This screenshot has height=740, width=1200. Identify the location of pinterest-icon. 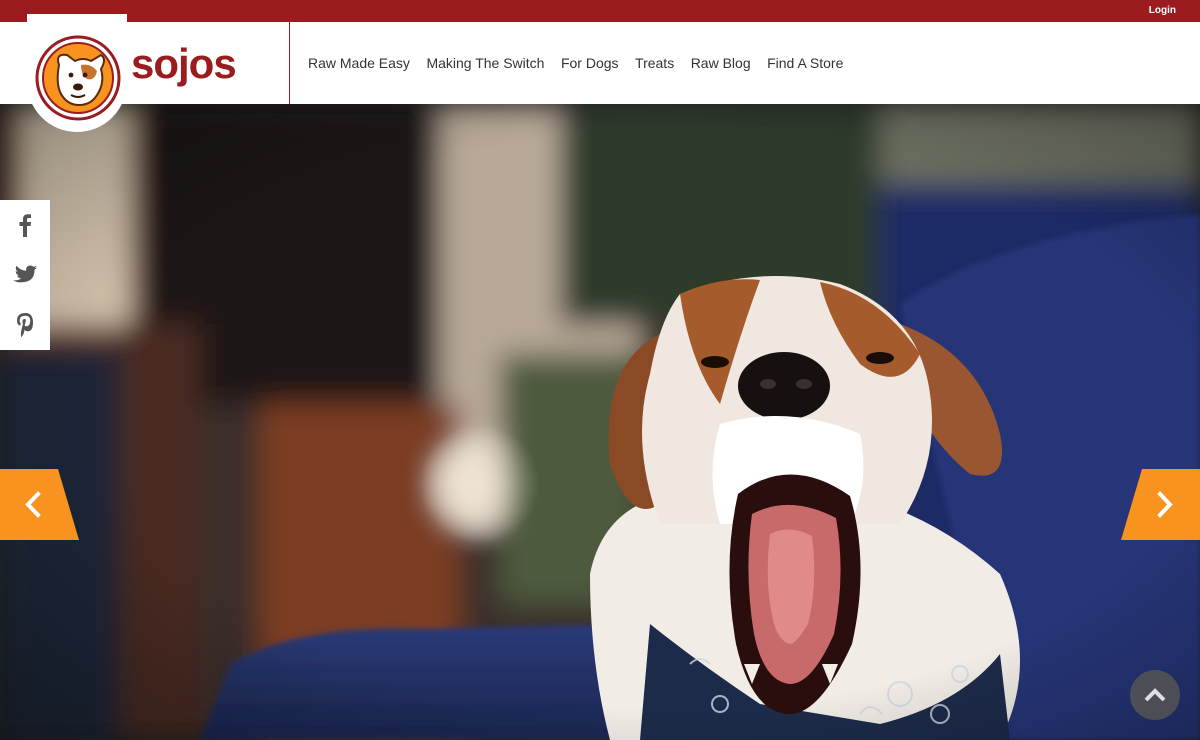
(25, 325).